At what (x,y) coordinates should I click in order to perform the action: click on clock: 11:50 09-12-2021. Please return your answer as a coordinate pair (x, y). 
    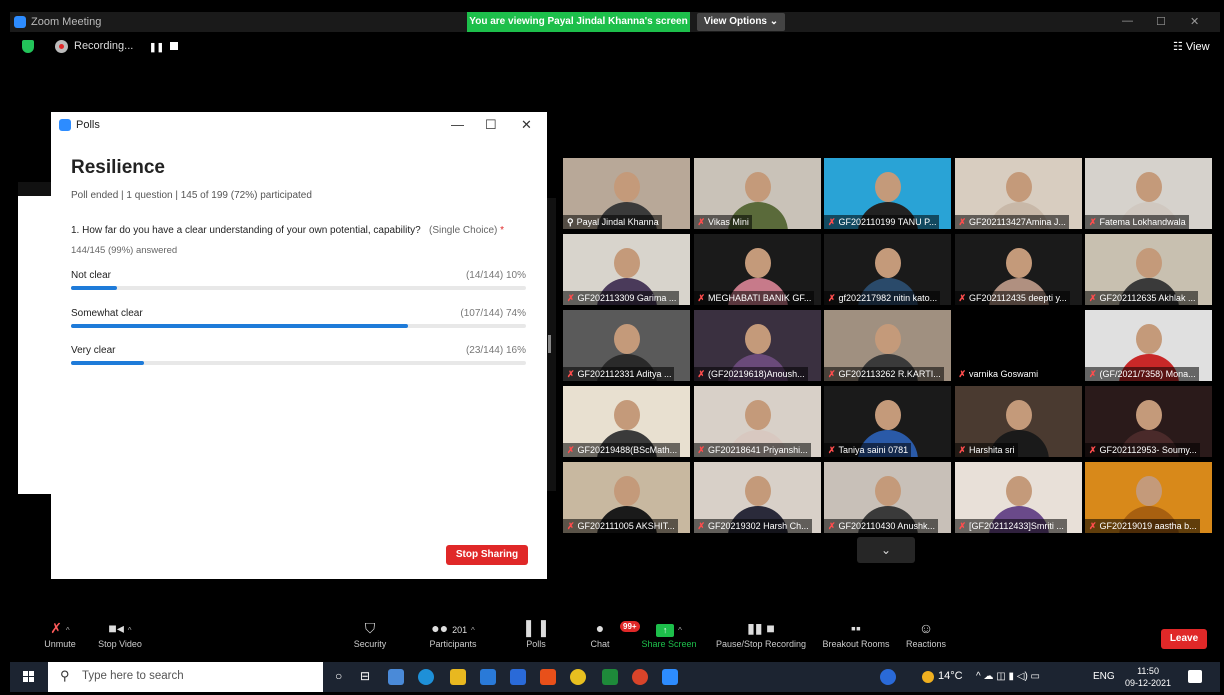
    Looking at the image, I should click on (1148, 677).